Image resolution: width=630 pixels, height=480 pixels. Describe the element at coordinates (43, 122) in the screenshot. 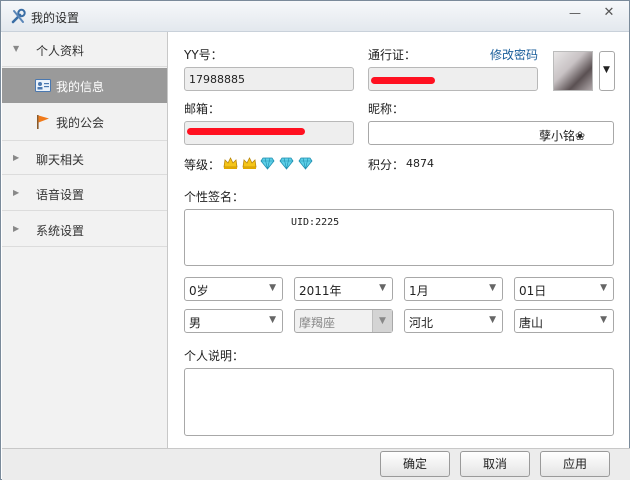

I see `flag-icon` at that location.